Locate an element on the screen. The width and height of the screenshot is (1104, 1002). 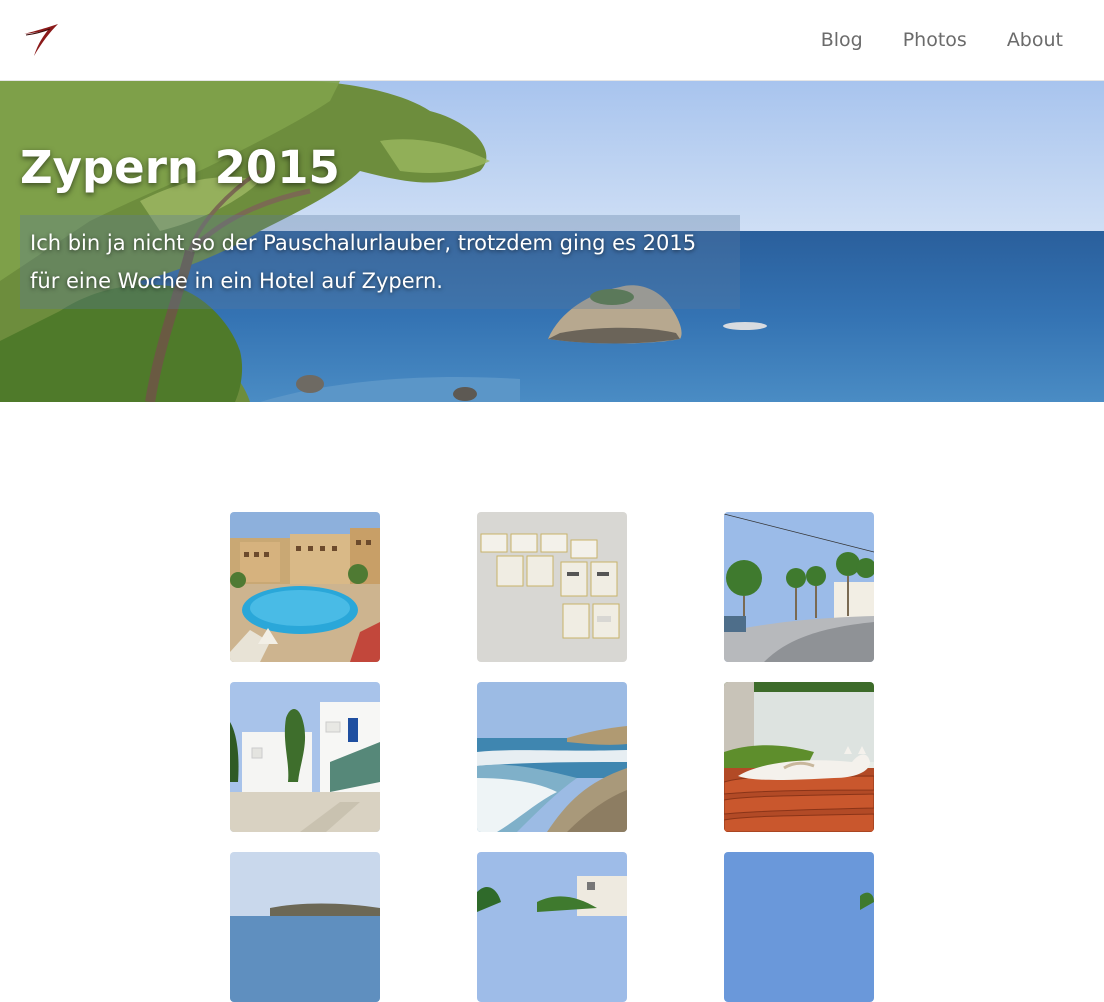
gallery-thumb-hotel-pool is located at coordinates (305, 587).